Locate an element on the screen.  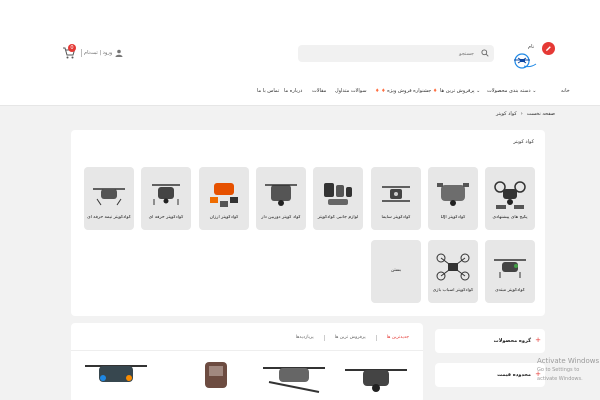
top-bar is located at coordinates (300, 11).